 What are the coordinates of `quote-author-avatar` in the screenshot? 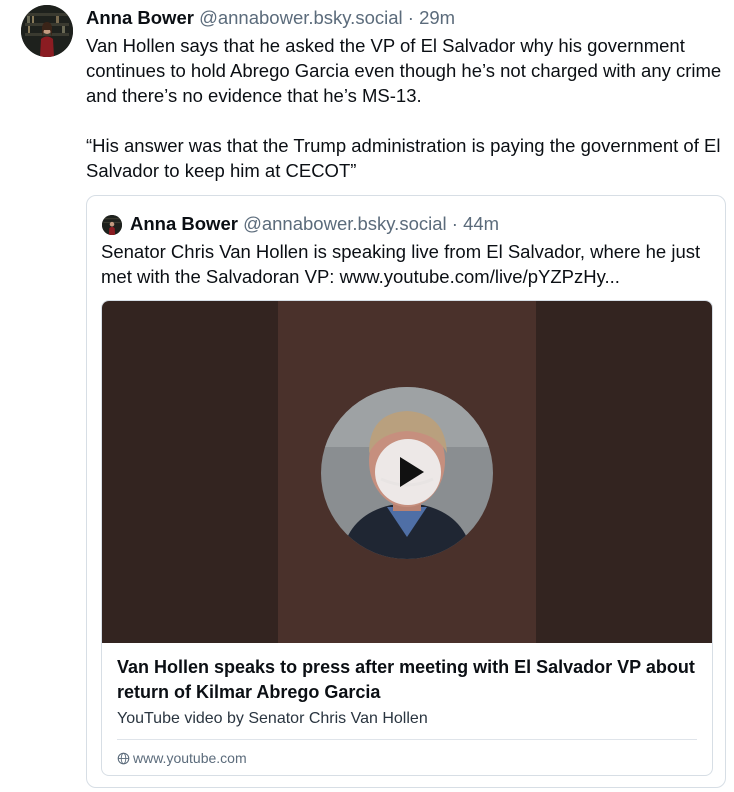 It's located at (112, 225).